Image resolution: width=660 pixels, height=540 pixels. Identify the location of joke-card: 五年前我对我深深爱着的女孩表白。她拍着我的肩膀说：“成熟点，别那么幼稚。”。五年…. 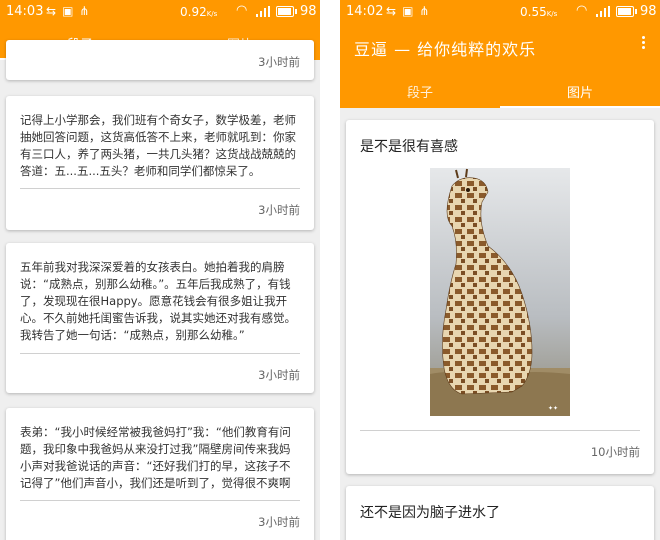
(160, 318).